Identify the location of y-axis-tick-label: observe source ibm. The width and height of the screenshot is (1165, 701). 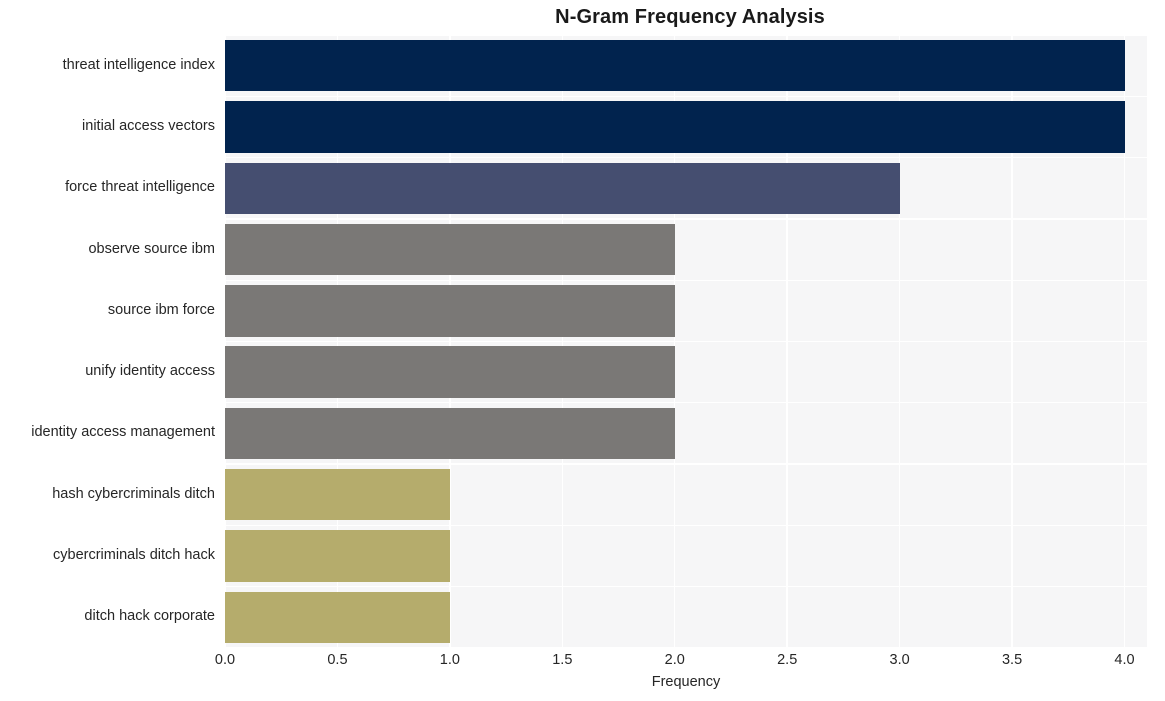
(151, 248).